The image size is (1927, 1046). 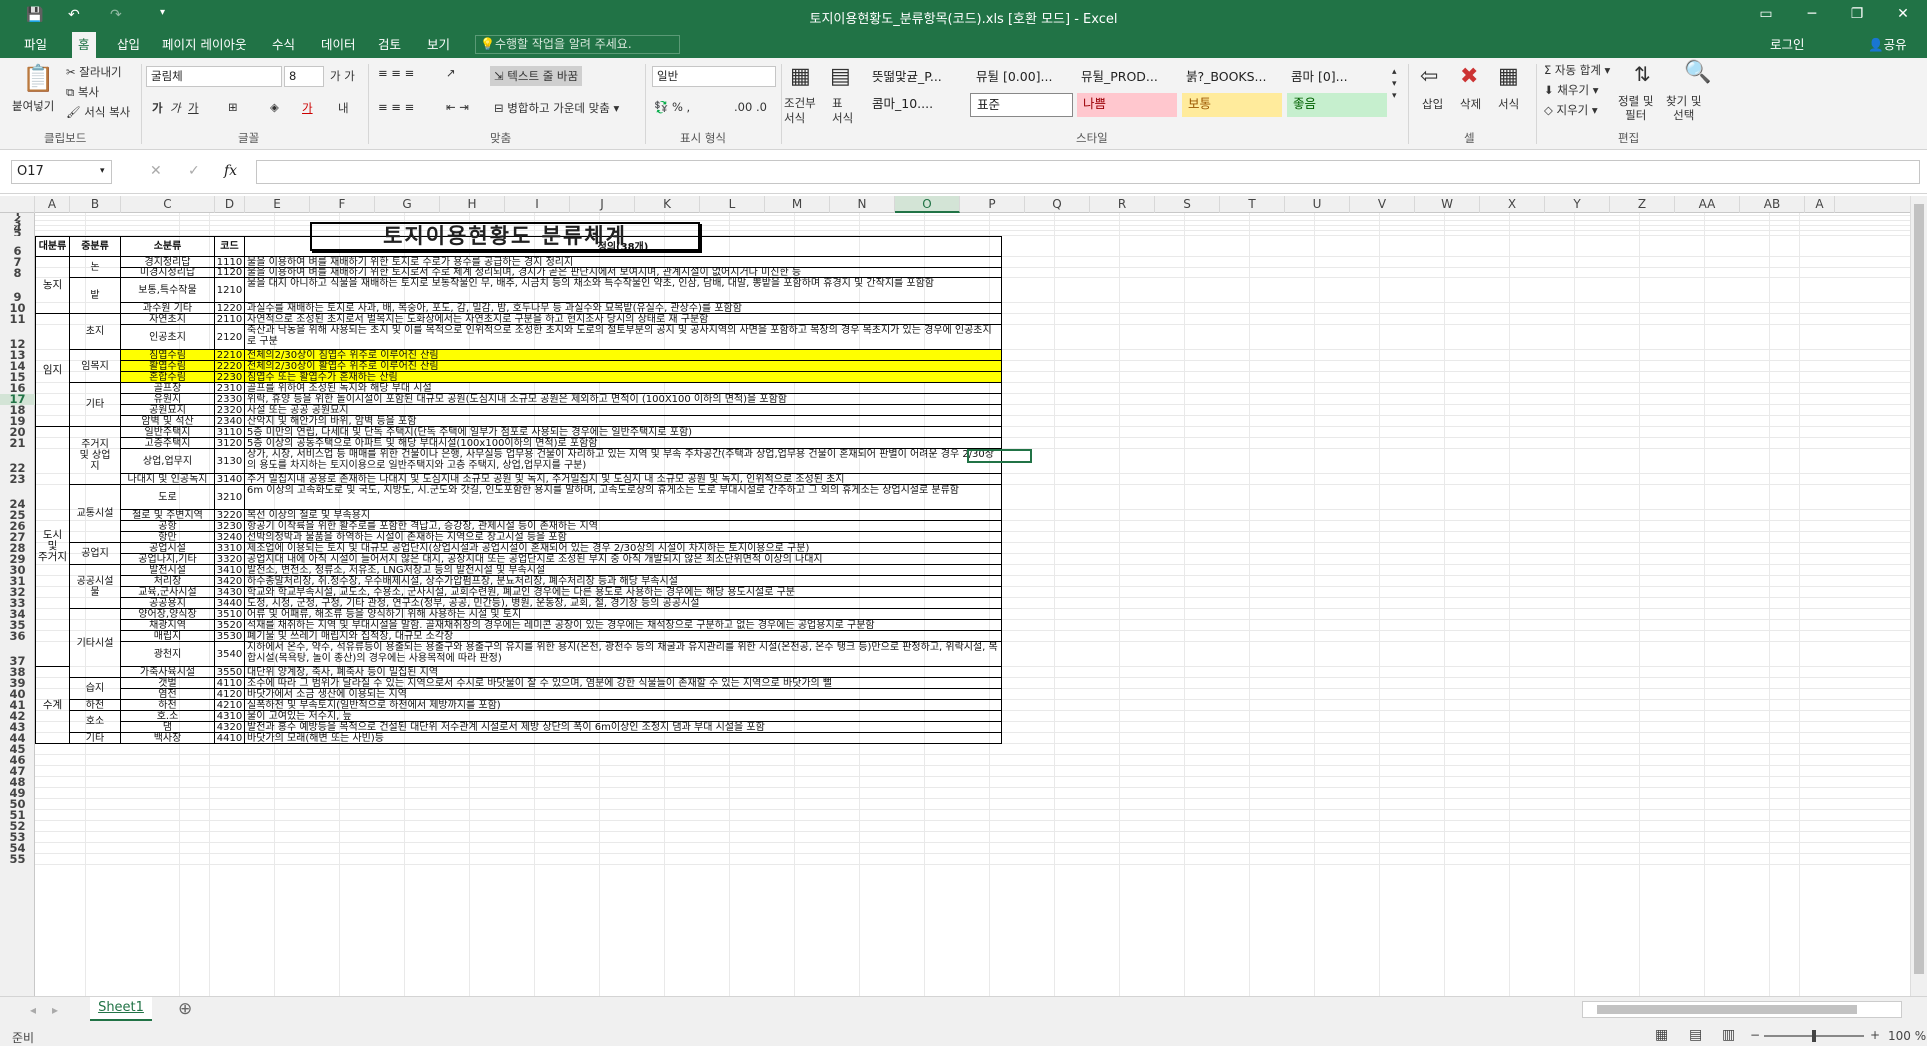 What do you see at coordinates (35, 45) in the screenshot?
I see `tab-file: 파일` at bounding box center [35, 45].